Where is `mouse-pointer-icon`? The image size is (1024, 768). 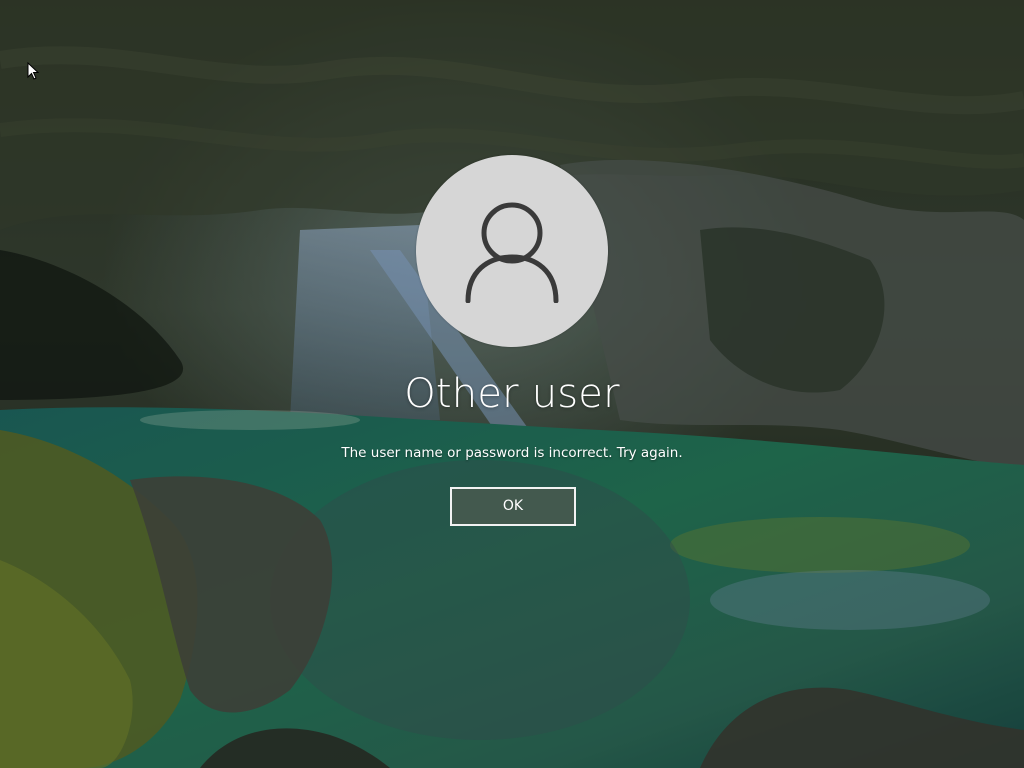
mouse-pointer-icon is located at coordinates (33, 71).